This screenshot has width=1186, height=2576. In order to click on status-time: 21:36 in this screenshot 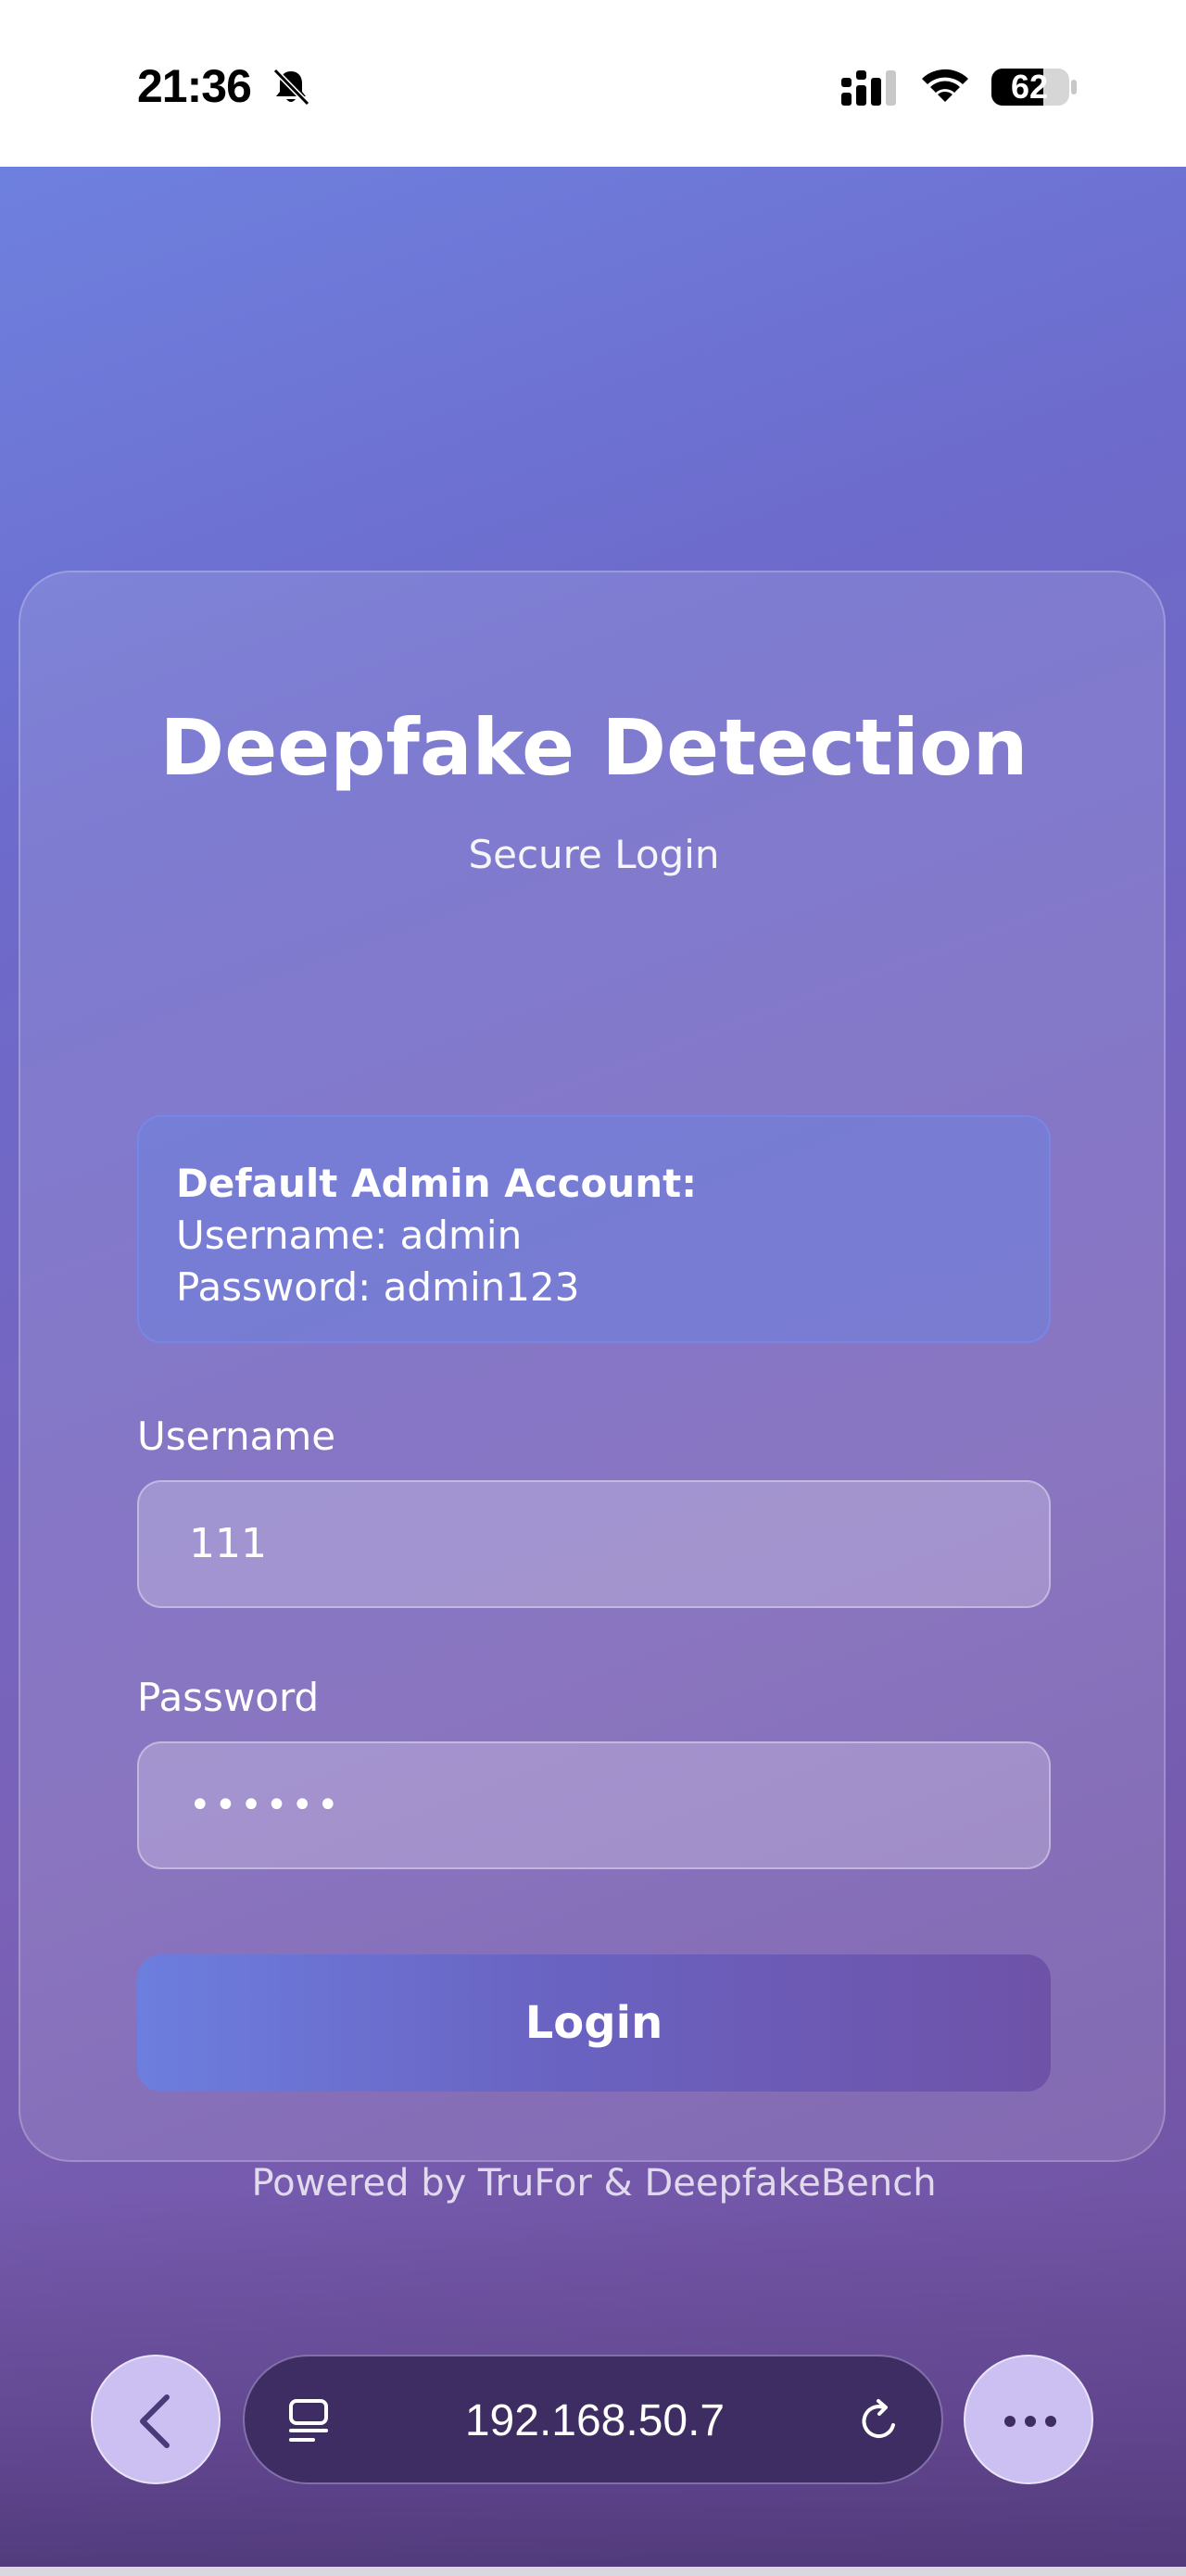, I will do `click(194, 86)`.